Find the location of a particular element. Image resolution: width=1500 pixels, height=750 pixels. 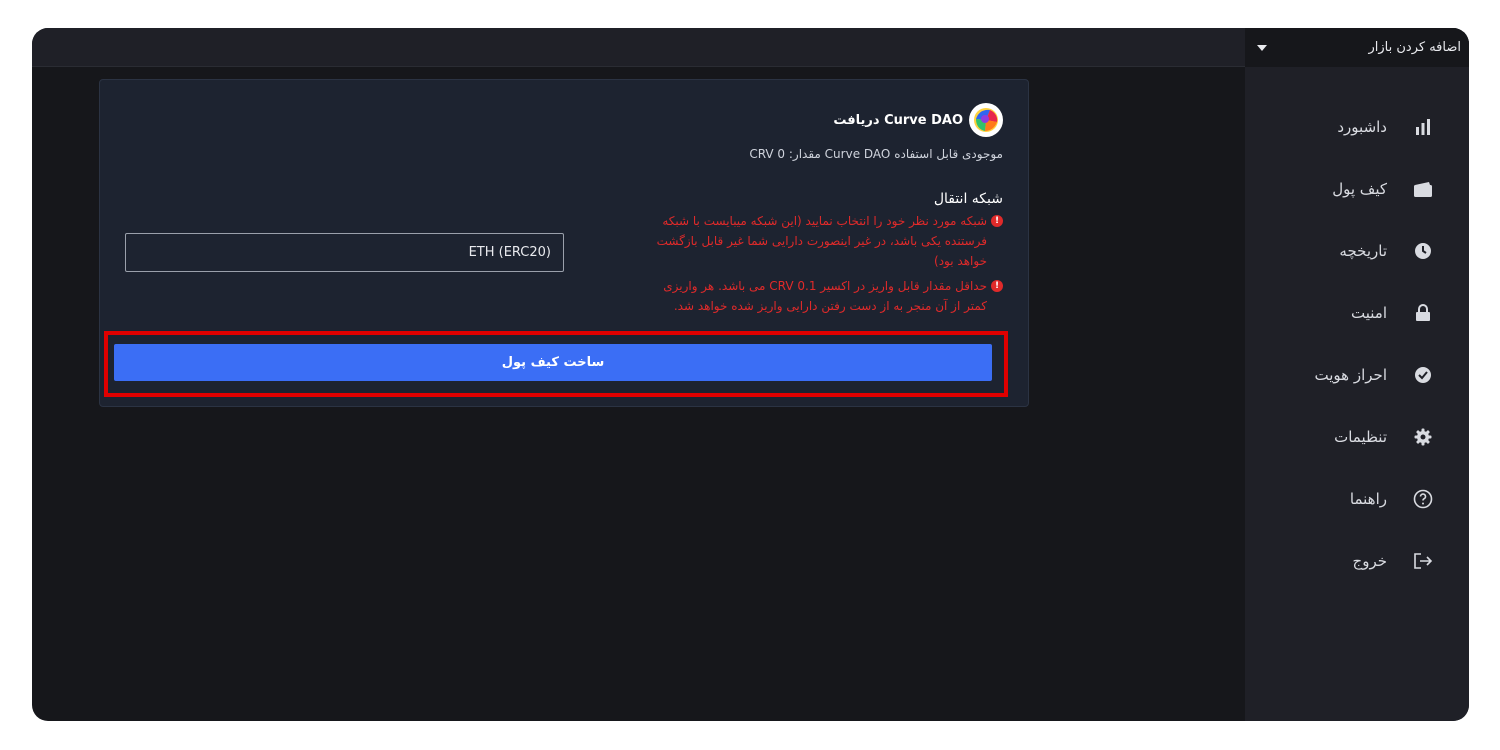

sidebar-item-label: داشبورد is located at coordinates (1362, 127).